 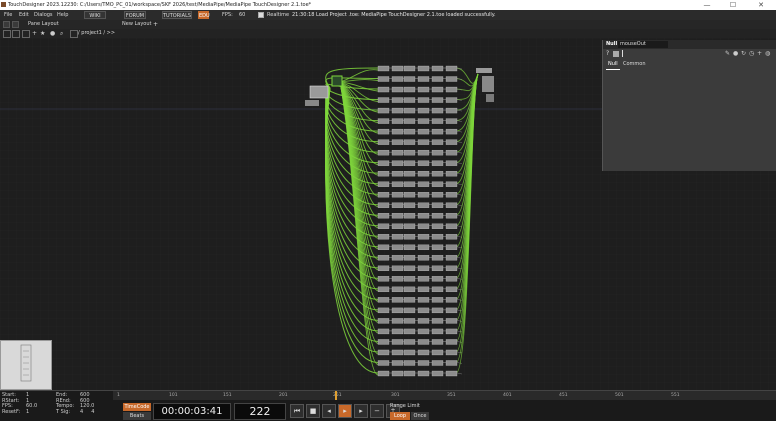 What do you see at coordinates (420, 416) in the screenshot?
I see `once-button: Once` at bounding box center [420, 416].